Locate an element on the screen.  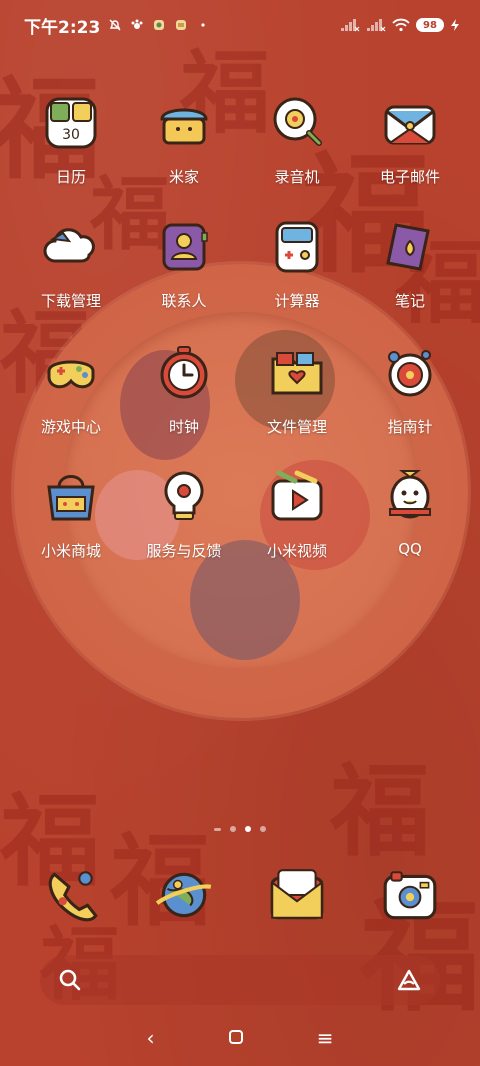
battery-level: 98 is located at coordinates (430, 25).